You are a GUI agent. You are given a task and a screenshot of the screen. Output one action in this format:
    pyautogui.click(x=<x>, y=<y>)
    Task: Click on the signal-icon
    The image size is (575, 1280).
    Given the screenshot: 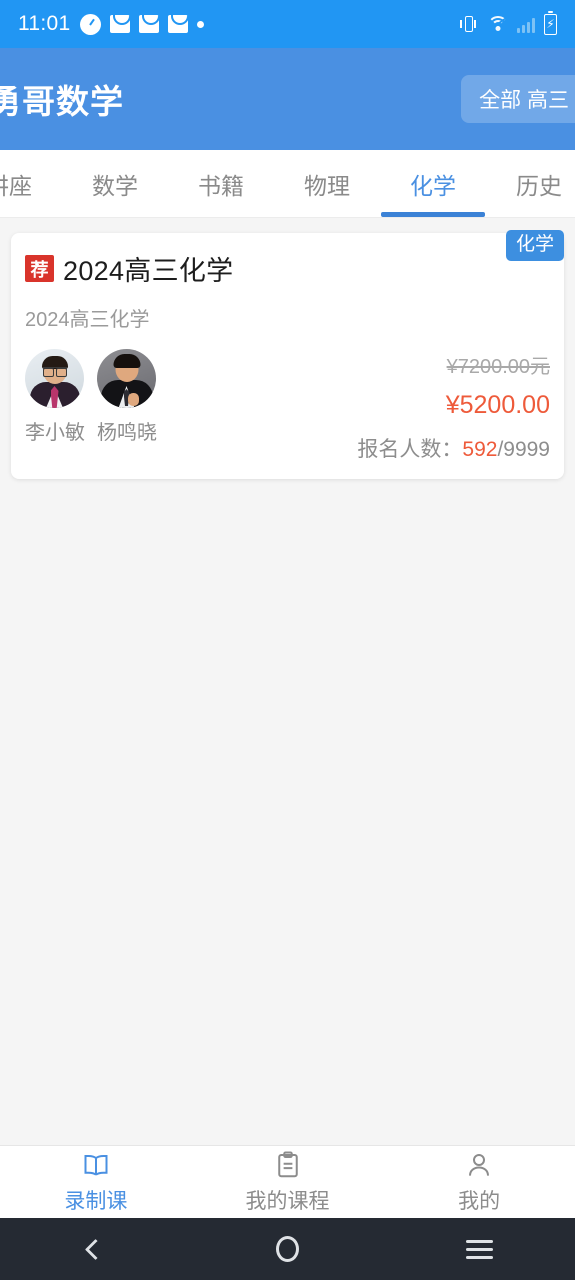 What is the action you would take?
    pyautogui.click(x=526, y=24)
    